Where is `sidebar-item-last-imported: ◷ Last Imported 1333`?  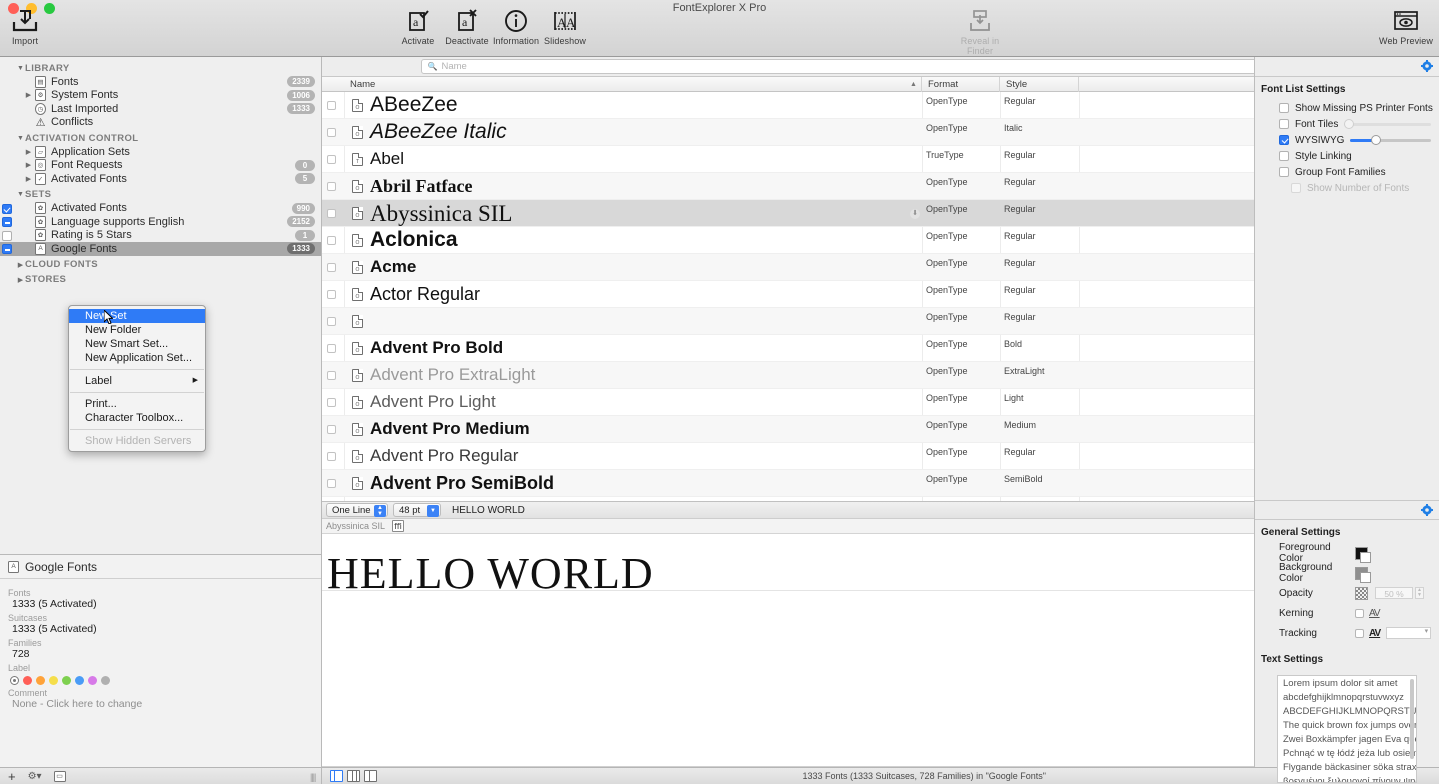 sidebar-item-last-imported: ◷ Last Imported 1333 is located at coordinates (160, 109).